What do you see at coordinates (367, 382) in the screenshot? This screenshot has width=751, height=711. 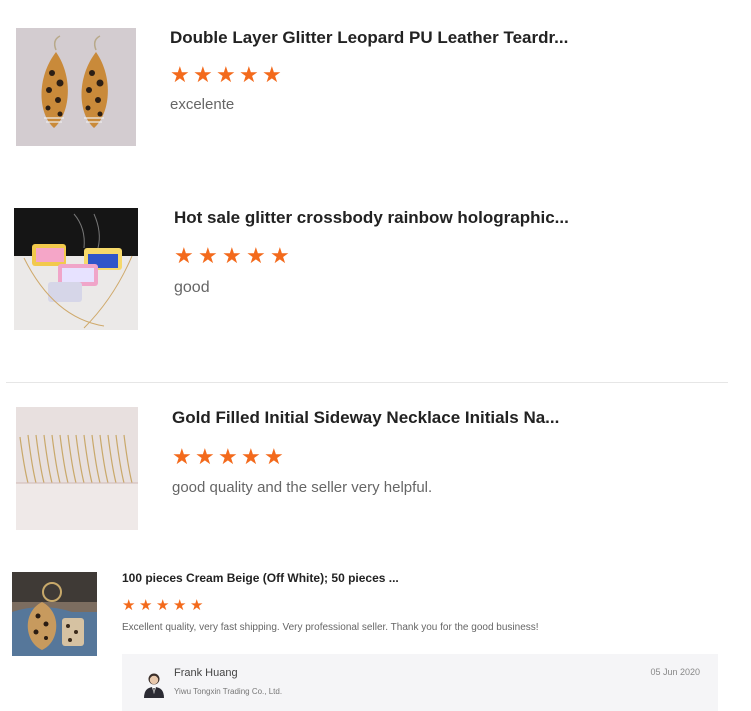 I see `section-divider` at bounding box center [367, 382].